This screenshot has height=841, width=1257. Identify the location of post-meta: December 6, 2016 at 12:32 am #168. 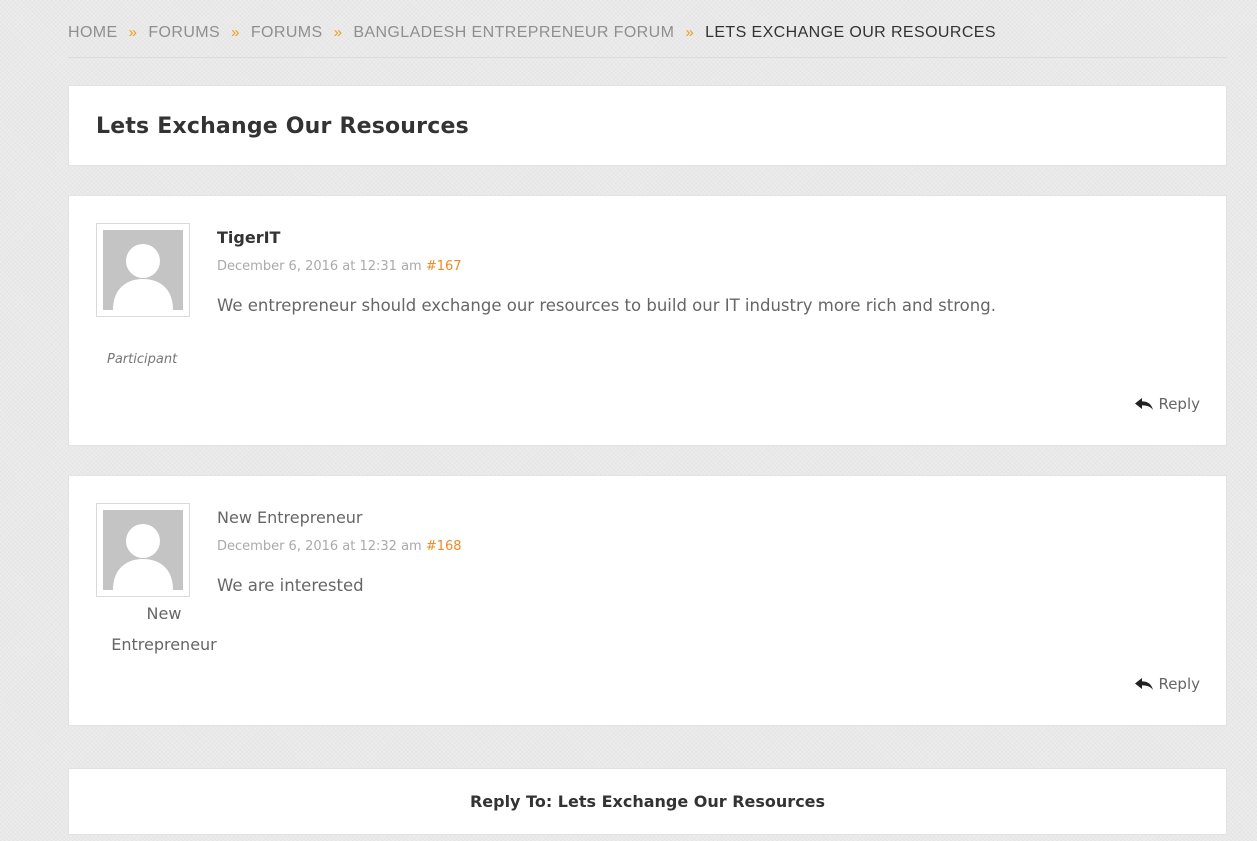
(339, 546).